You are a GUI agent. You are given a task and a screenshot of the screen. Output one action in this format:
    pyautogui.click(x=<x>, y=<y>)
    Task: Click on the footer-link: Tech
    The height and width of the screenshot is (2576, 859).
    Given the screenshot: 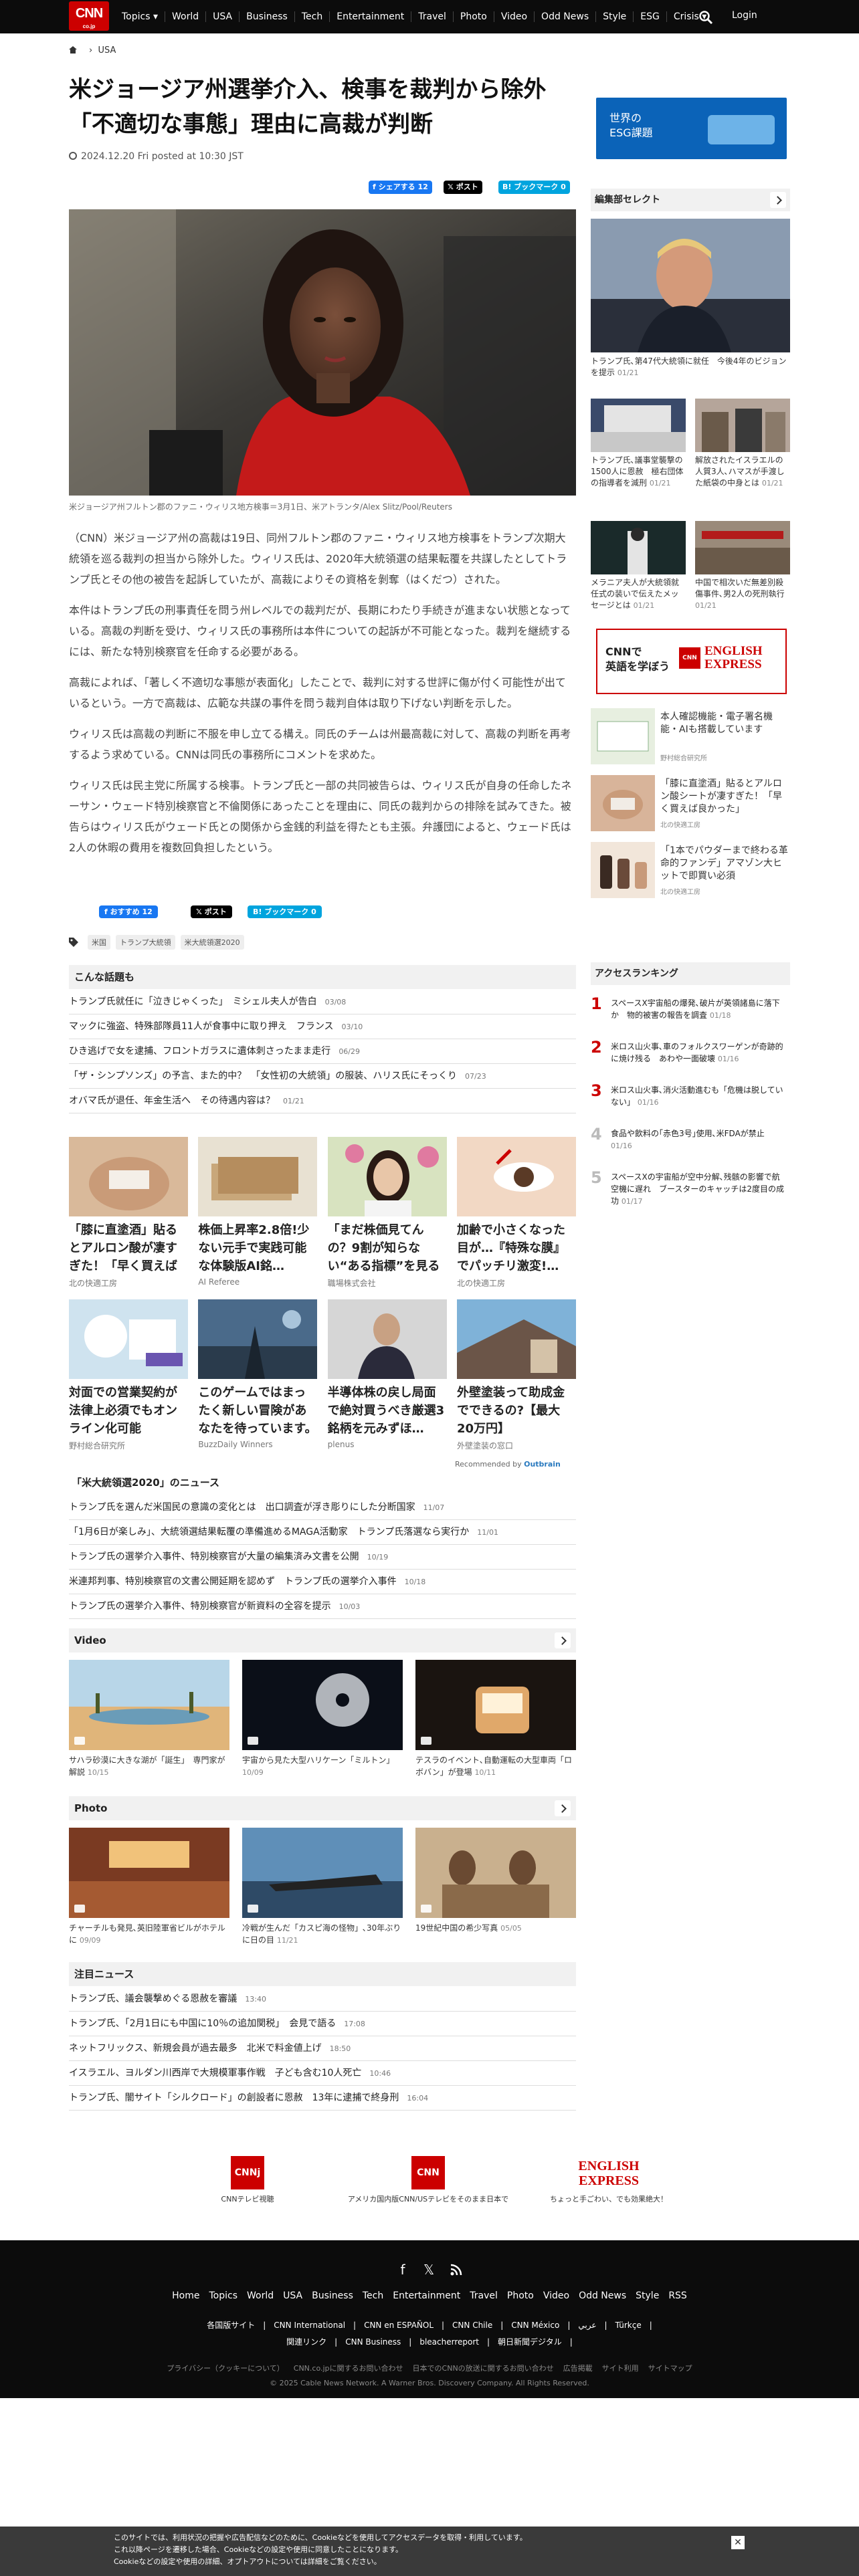 What is the action you would take?
    pyautogui.click(x=373, y=2295)
    